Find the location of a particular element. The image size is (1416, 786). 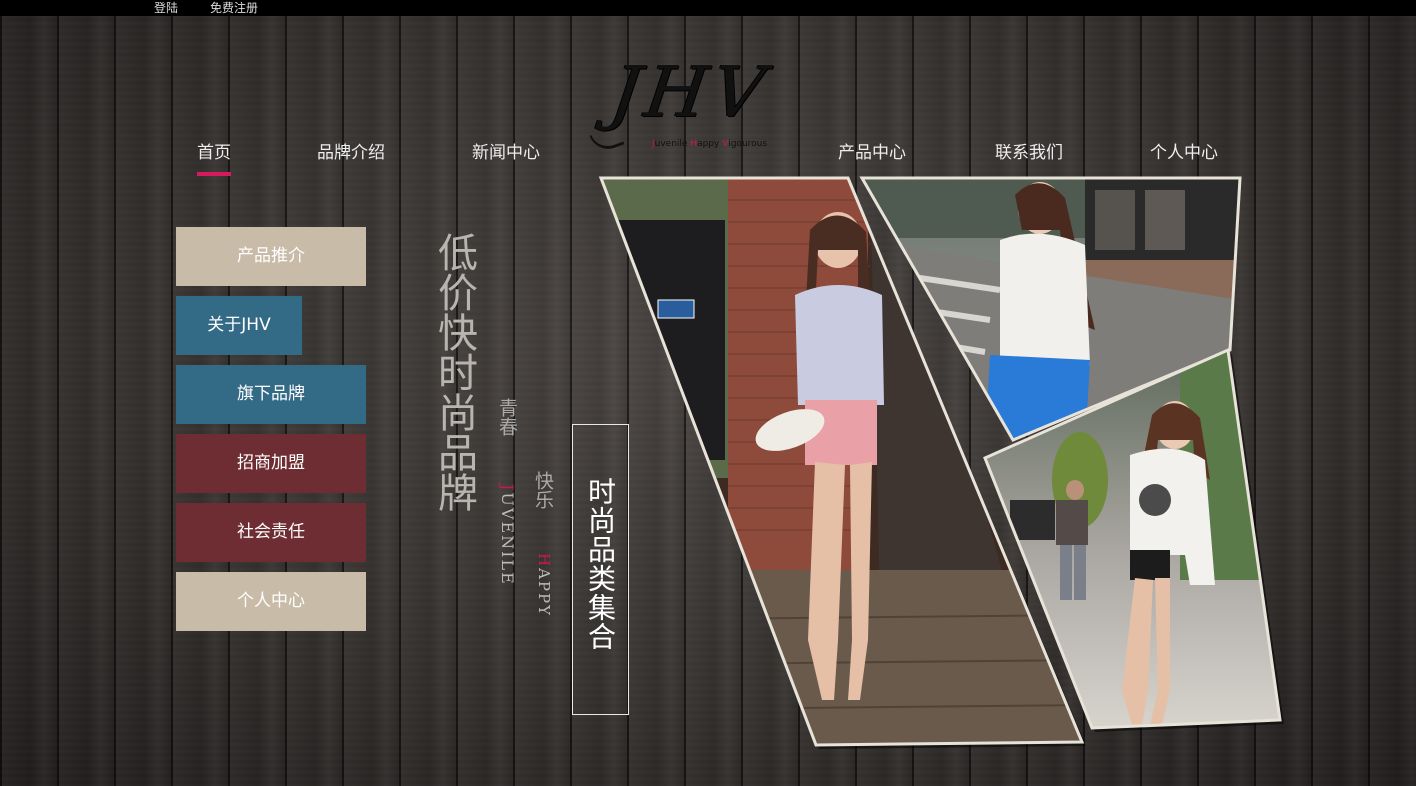

nav-personal-center: 个人中心 is located at coordinates (1184, 153).